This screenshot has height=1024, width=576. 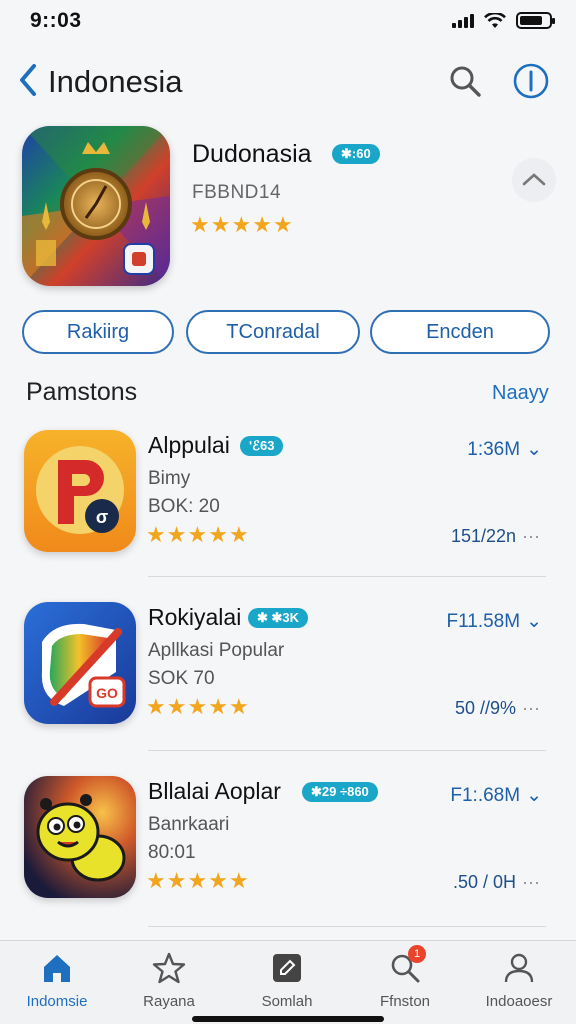 What do you see at coordinates (57, 968) in the screenshot?
I see `home-icon` at bounding box center [57, 968].